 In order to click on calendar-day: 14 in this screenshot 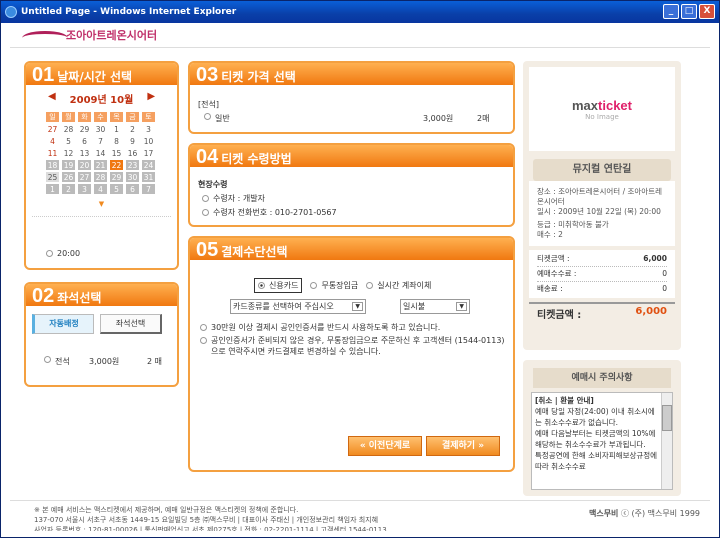, I will do `click(100, 153)`.